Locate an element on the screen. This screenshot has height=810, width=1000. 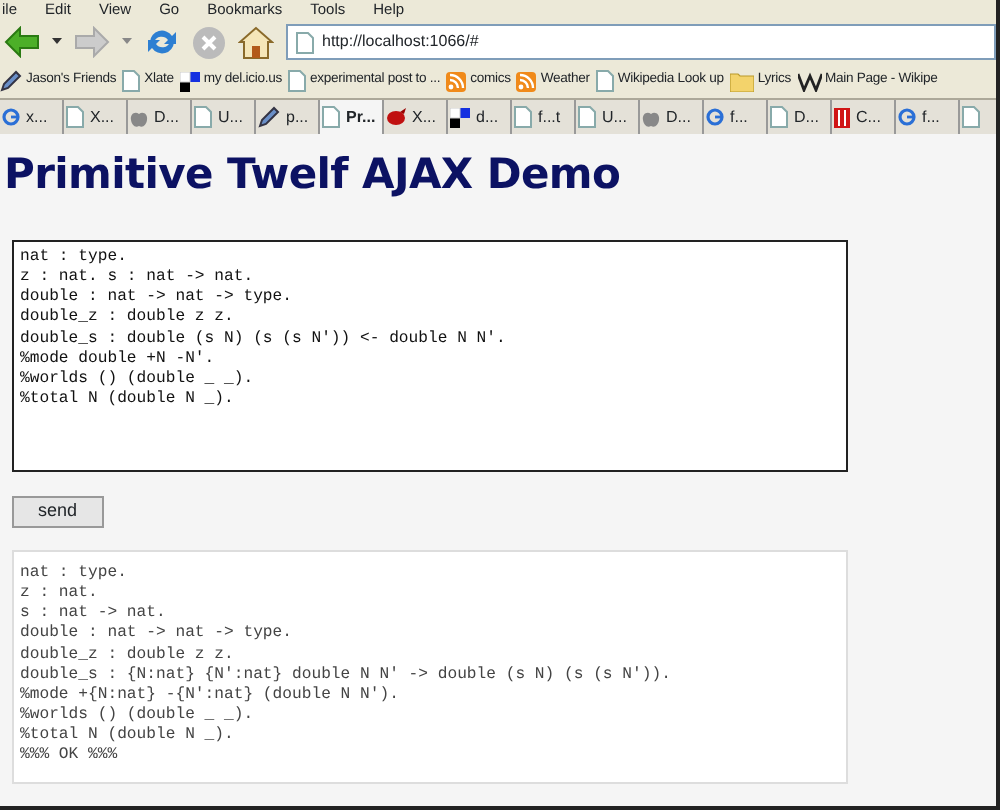
forward-icon is located at coordinates (92, 42).